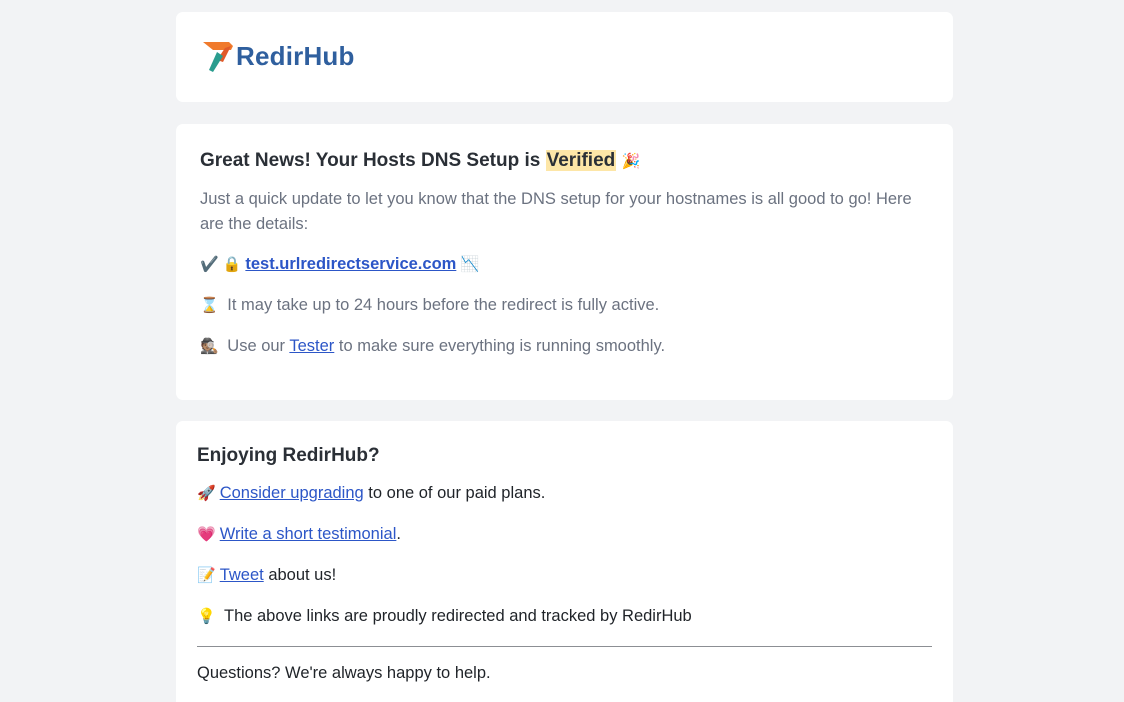  I want to click on party-popper-icon: 🎉, so click(631, 161).